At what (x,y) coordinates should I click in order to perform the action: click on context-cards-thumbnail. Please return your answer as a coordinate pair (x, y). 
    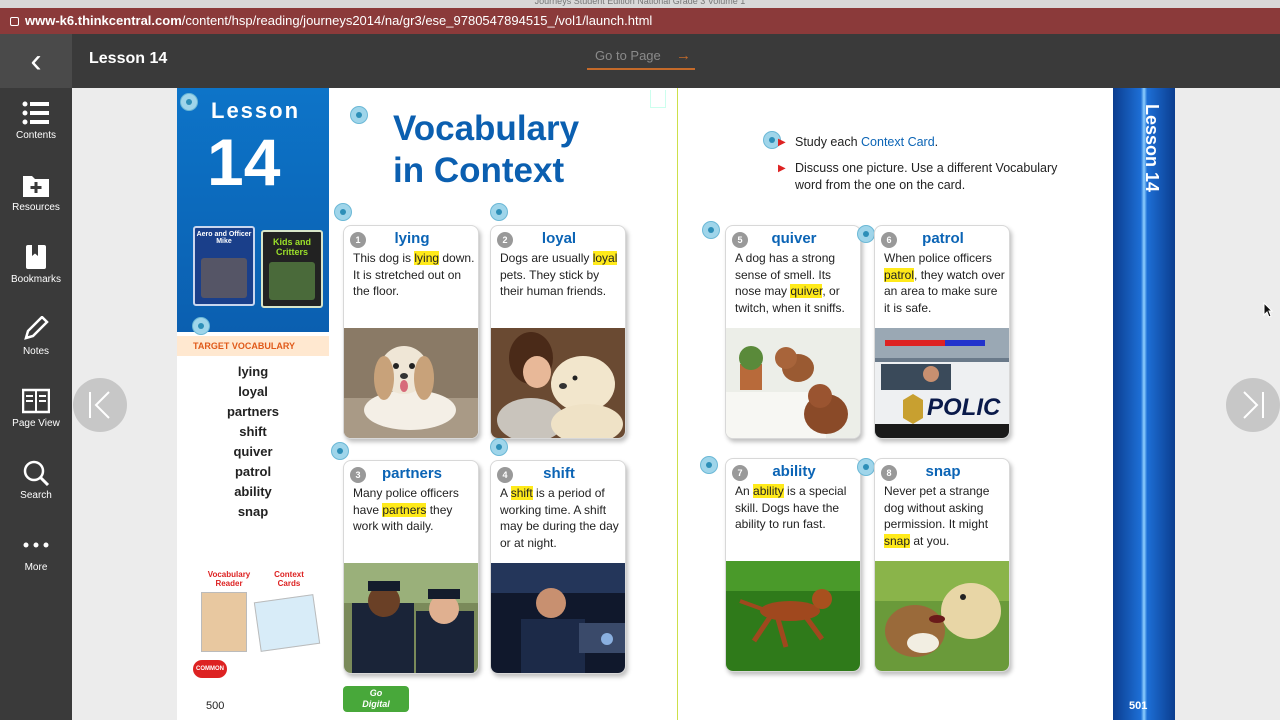
    Looking at the image, I should click on (287, 623).